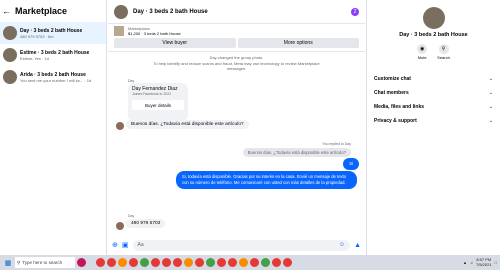 The image size is (500, 270). I want to click on emoji-icon: ☺, so click(342, 245).